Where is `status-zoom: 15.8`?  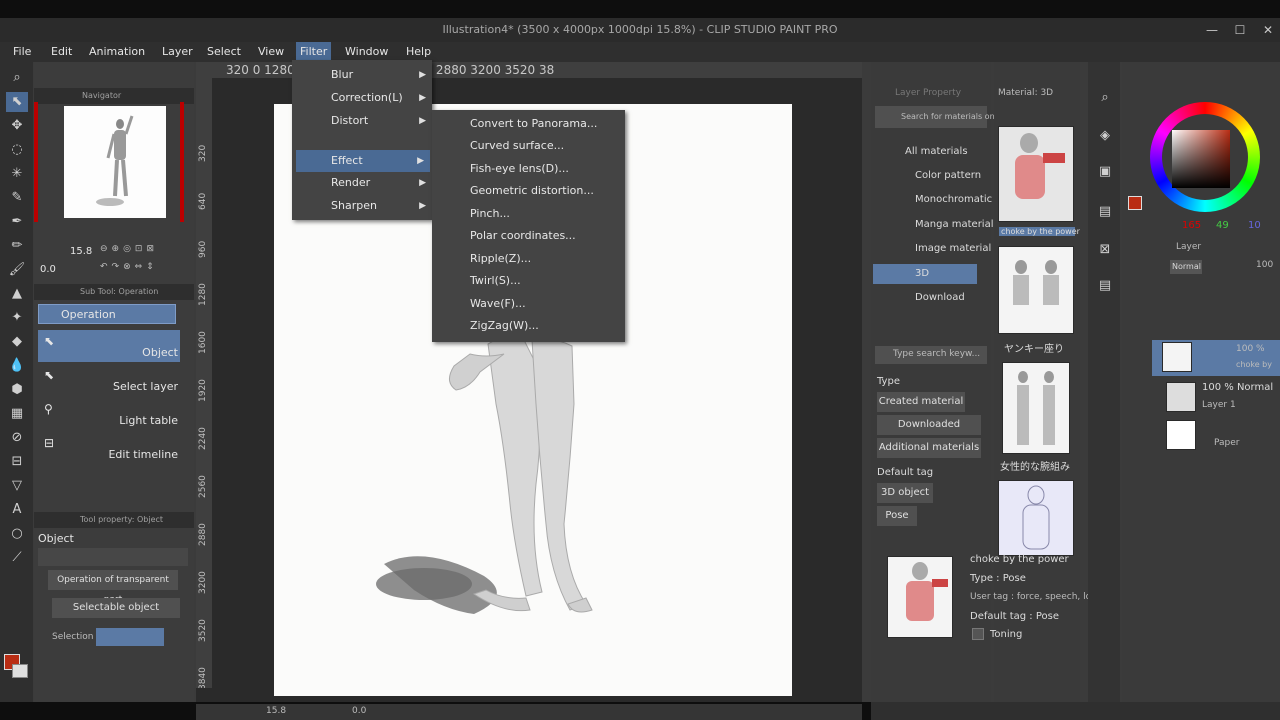
status-zoom: 15.8 is located at coordinates (276, 711).